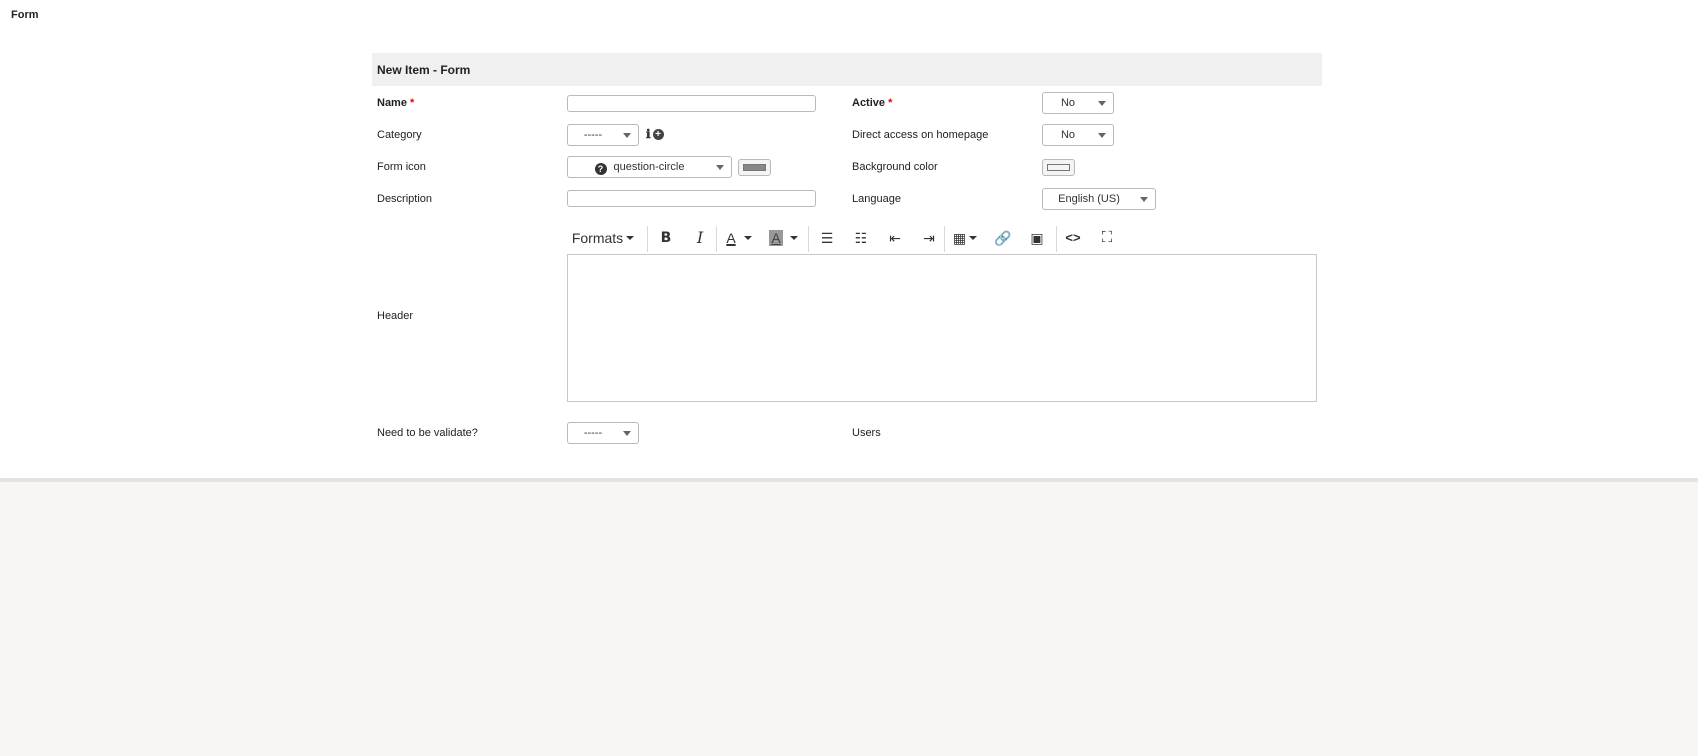 The height and width of the screenshot is (756, 1698). I want to click on editor-toolbar: Formats B I A A ☰ ☷ ⇤ ⇥ ▦ 🔗 ▣ <> ⛶, so click(942, 238).